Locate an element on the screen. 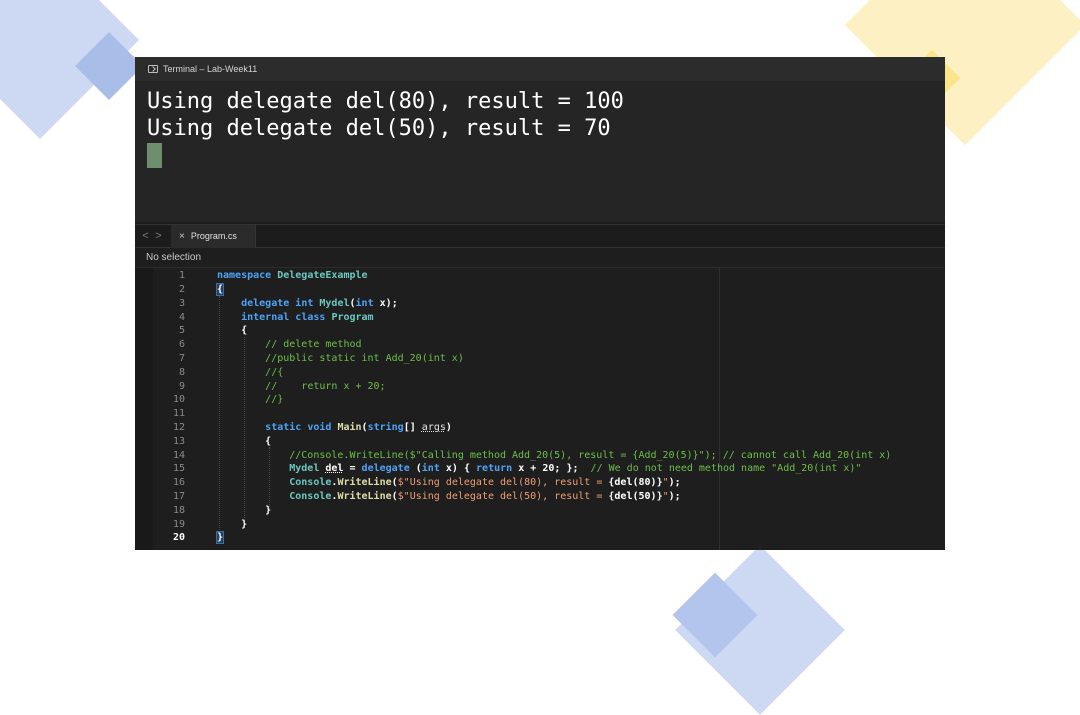 Image resolution: width=1080 pixels, height=715 pixels. terminal-icon is located at coordinates (153, 69).